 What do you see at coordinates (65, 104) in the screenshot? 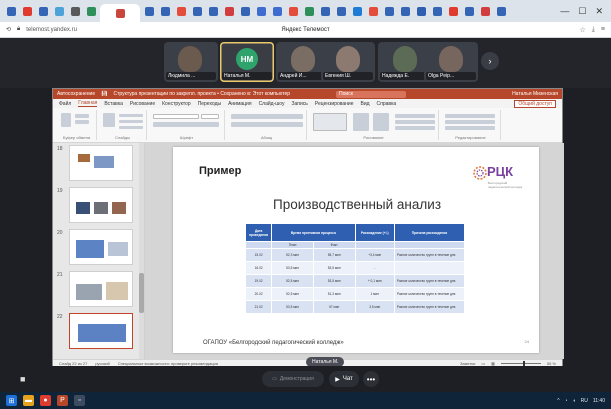
I see `menu-tab-0: Файл` at bounding box center [65, 104].